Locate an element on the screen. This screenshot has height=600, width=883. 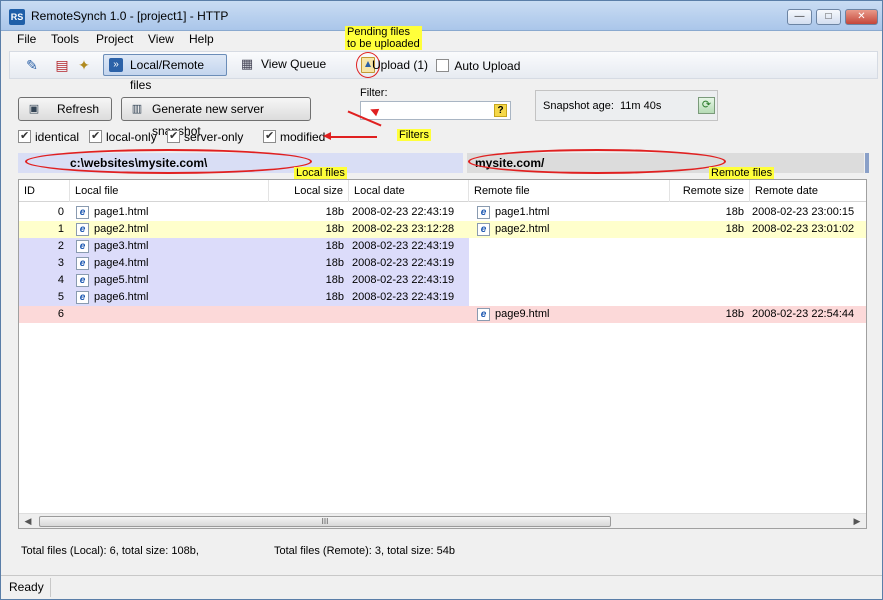
horizontal-scrollbar: ◀ III ▶ is located at coordinates (442, 520).